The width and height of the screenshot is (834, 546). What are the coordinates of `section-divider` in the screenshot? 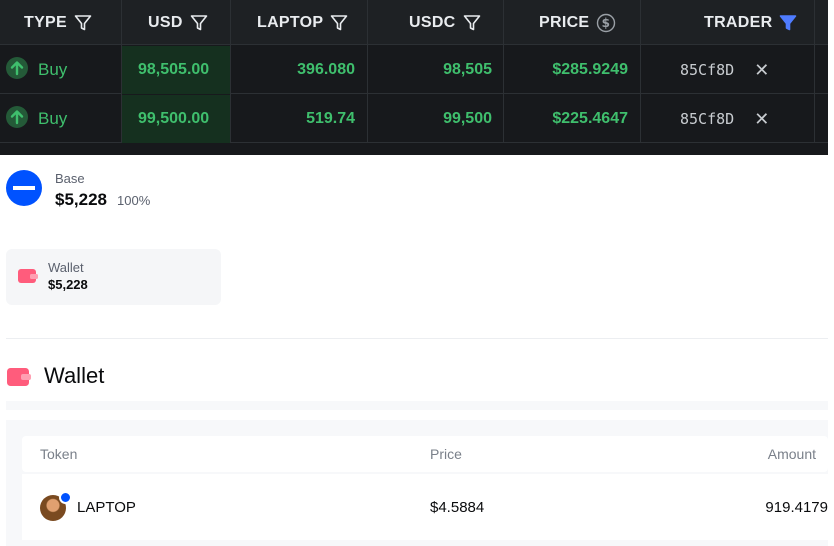 It's located at (417, 338).